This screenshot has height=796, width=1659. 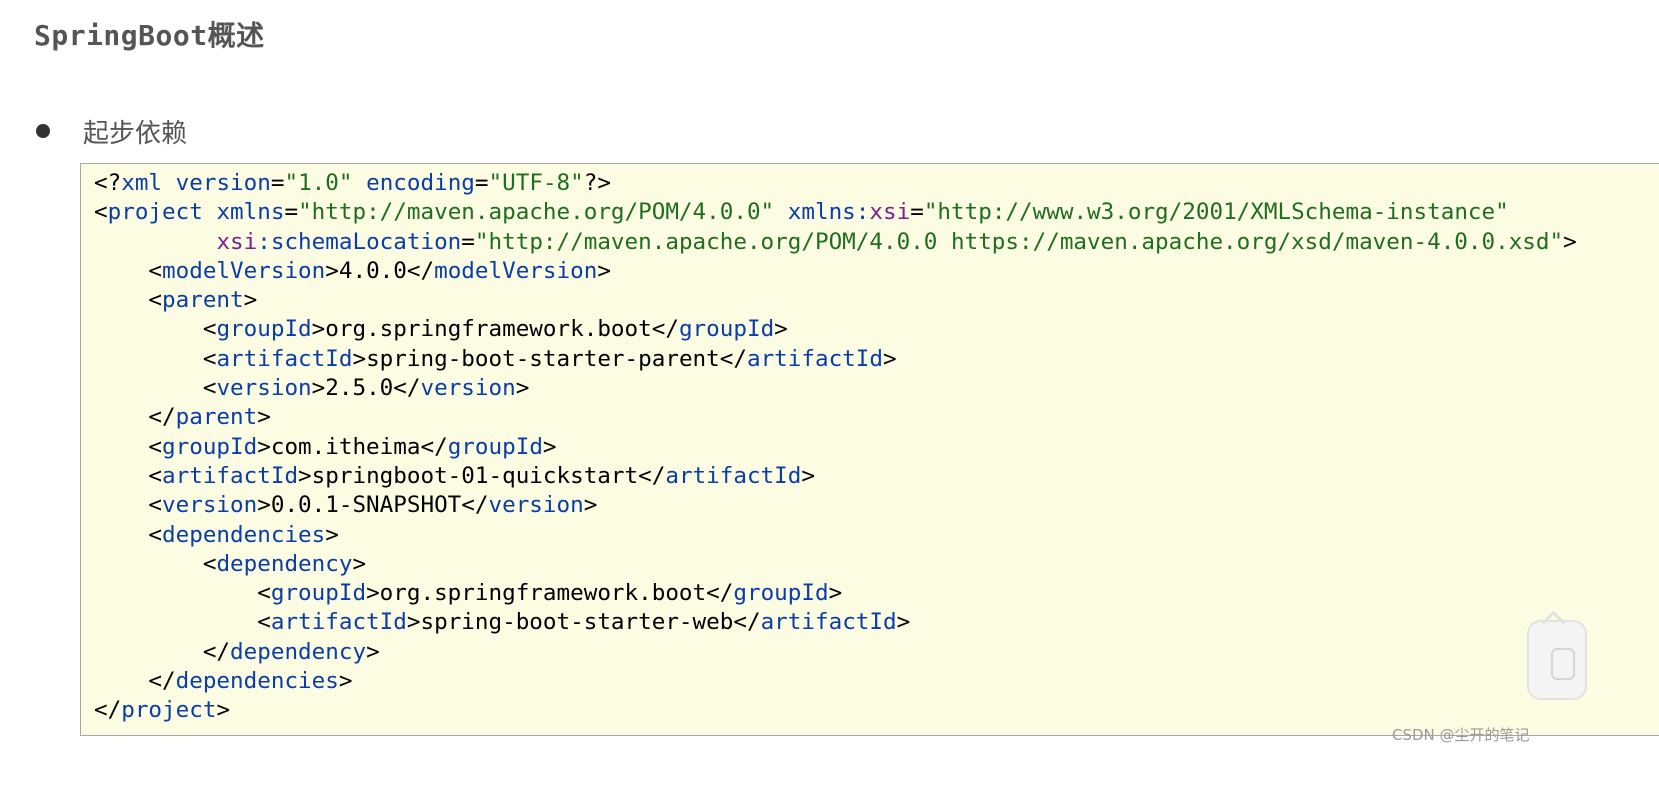 I want to click on bullet-dot-icon, so click(x=43, y=131).